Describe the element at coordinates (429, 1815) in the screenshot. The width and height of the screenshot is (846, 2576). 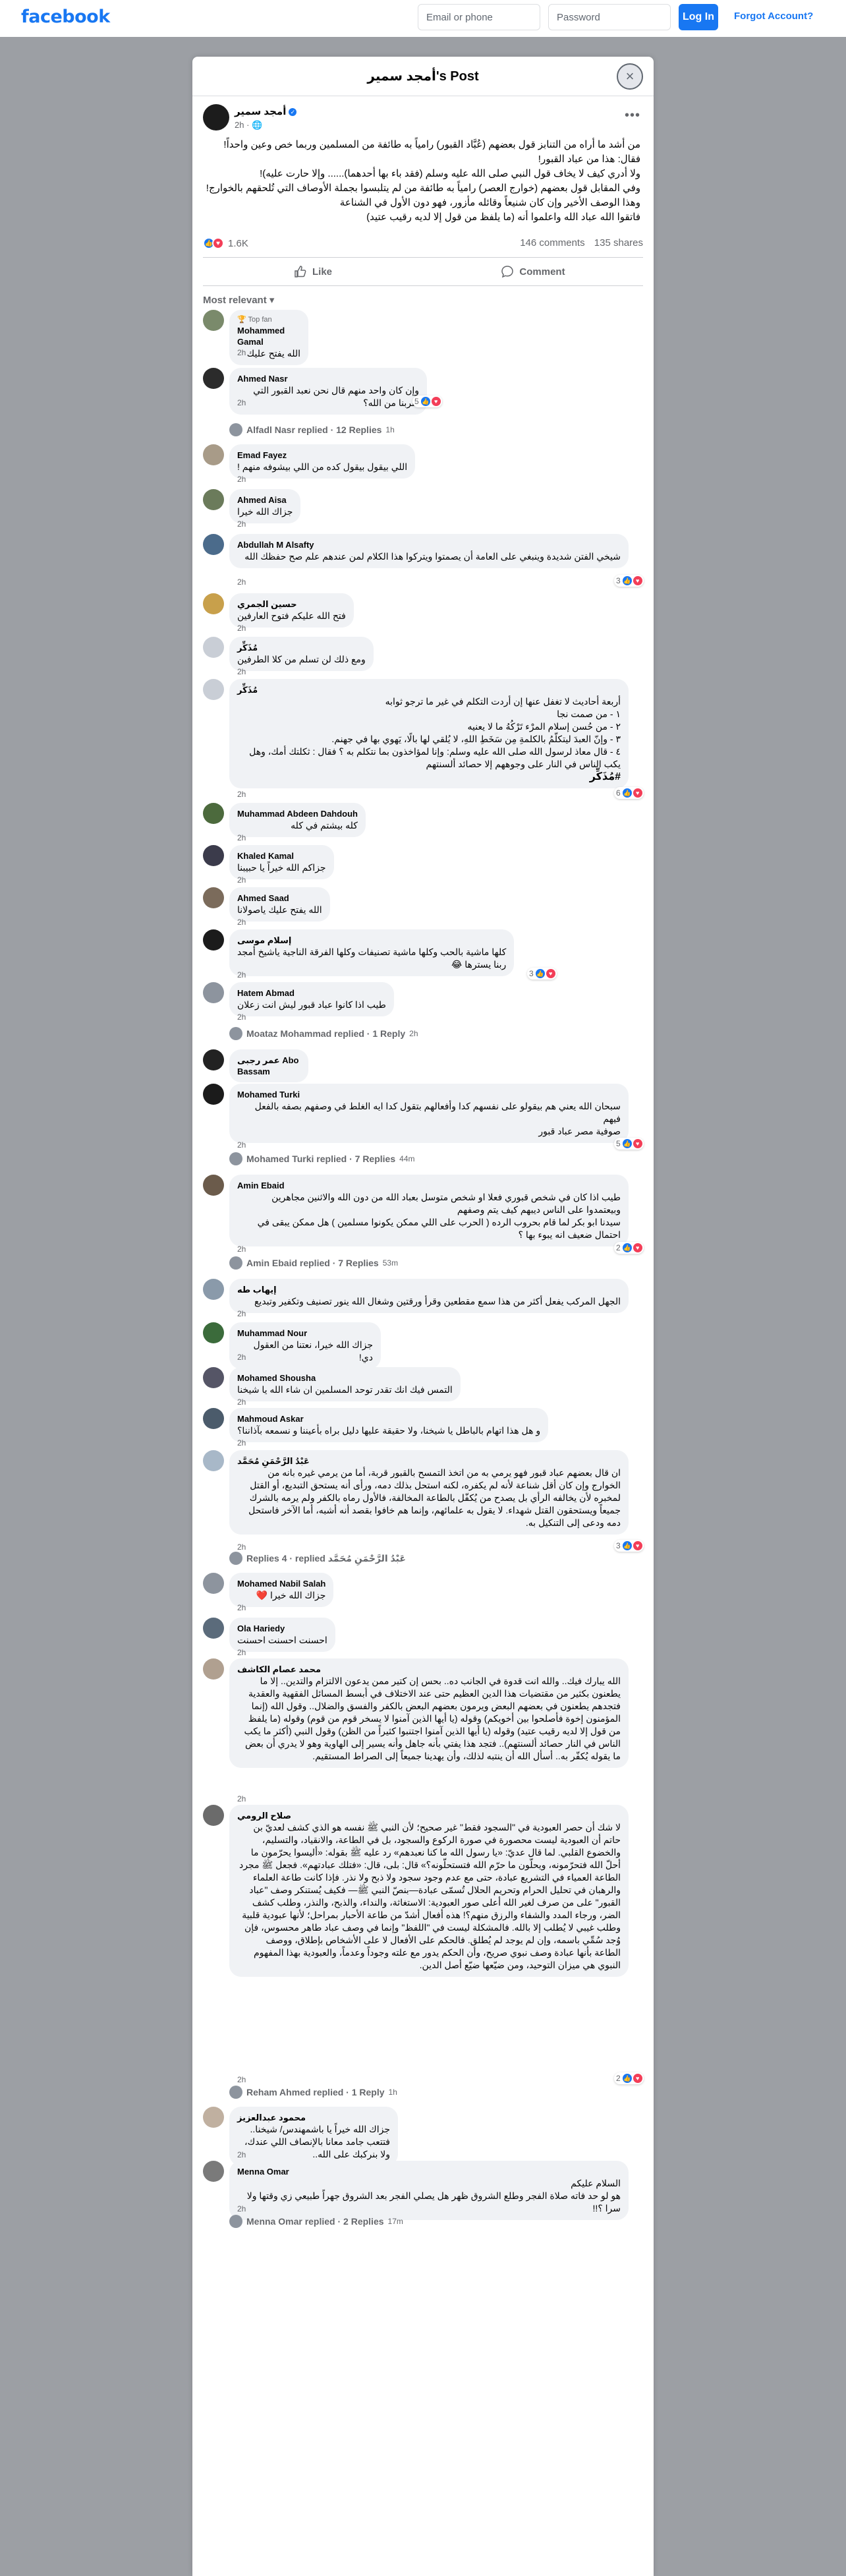
I see `commenter-name: صلاح الرومي` at that location.